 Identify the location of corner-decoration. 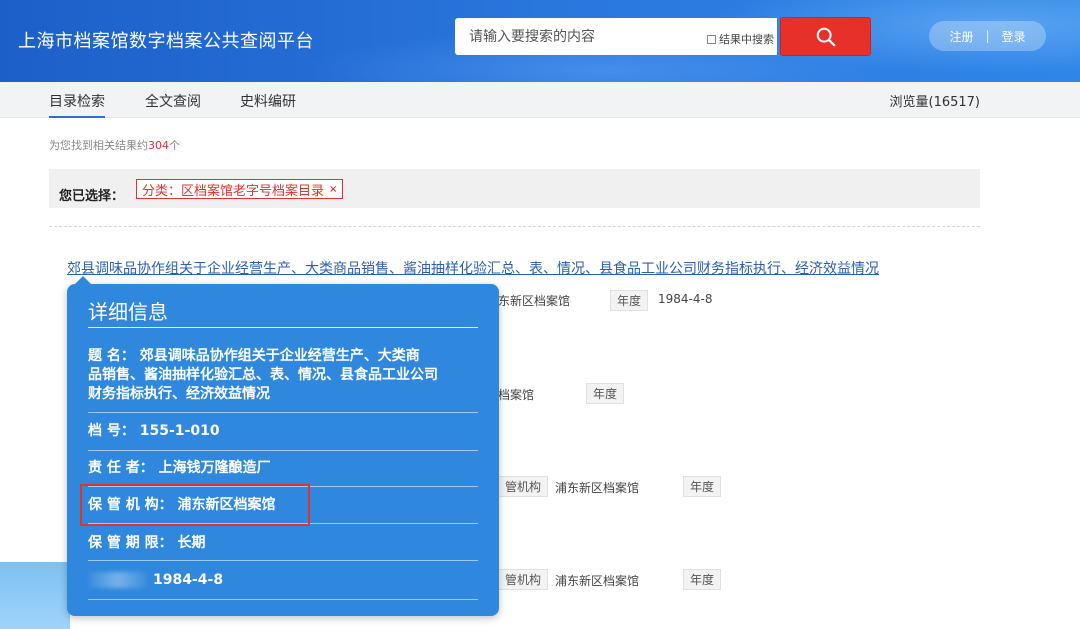
(35, 595).